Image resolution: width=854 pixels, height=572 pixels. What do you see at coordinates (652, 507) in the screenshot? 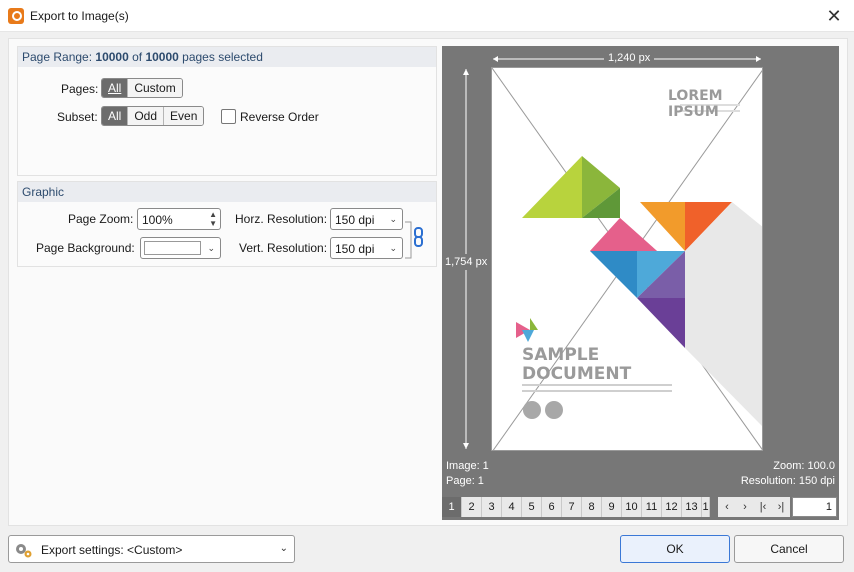
I see `page-tab: 11` at bounding box center [652, 507].